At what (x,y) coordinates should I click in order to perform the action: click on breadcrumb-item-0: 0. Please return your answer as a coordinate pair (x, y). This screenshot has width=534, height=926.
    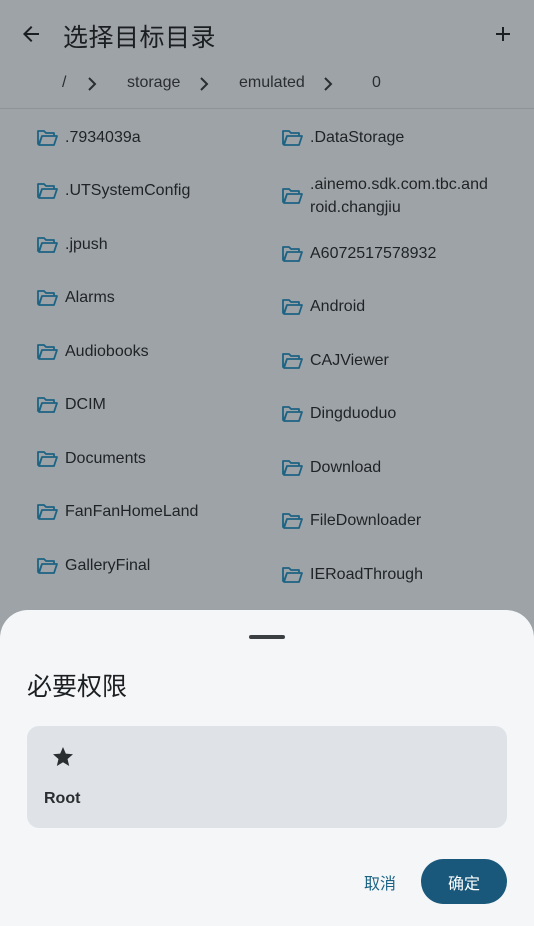
    Looking at the image, I should click on (376, 83).